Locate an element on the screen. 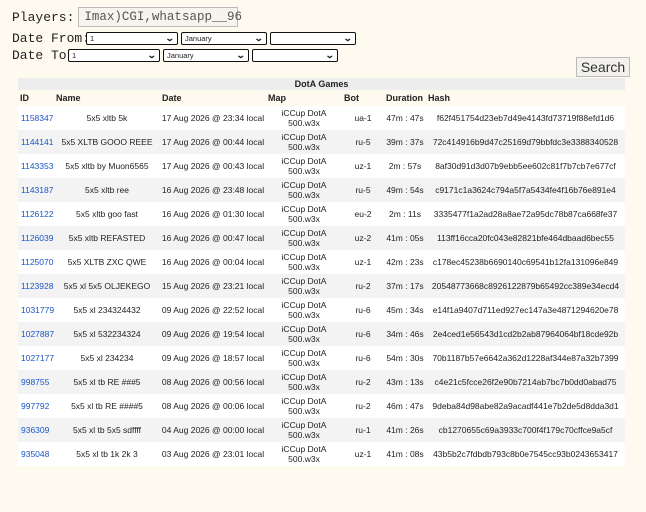 The image size is (646, 512). game-duration: 39m : 37s is located at coordinates (405, 142).